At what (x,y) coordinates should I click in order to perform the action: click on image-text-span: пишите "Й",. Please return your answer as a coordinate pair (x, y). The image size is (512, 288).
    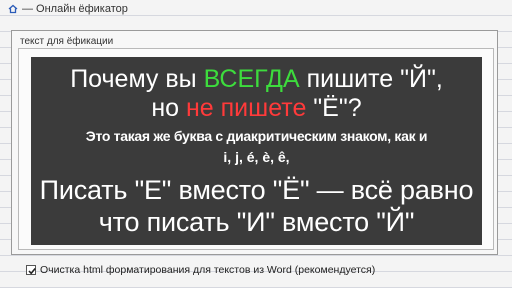
    Looking at the image, I should click on (371, 79).